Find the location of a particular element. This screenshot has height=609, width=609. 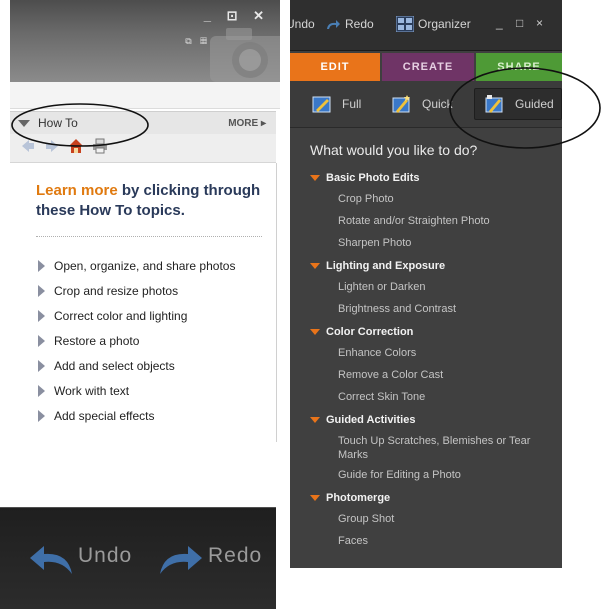

how-to-toolbar is located at coordinates (143, 148).